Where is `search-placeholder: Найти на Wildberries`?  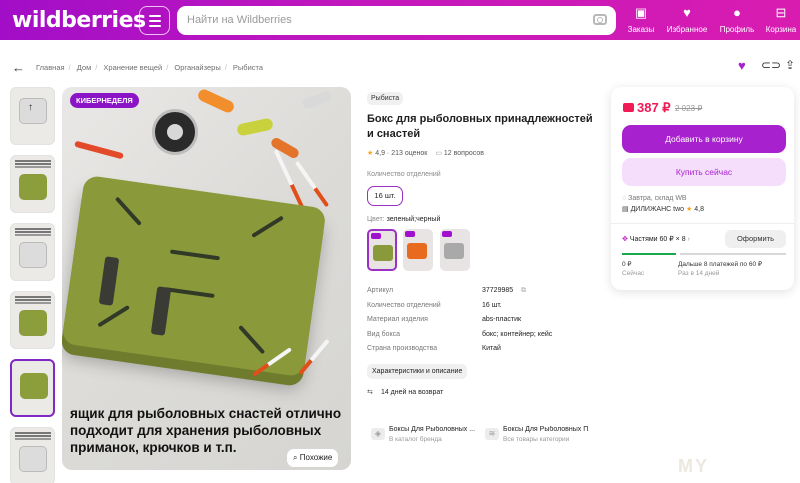 search-placeholder: Найти на Wildberries is located at coordinates (239, 20).